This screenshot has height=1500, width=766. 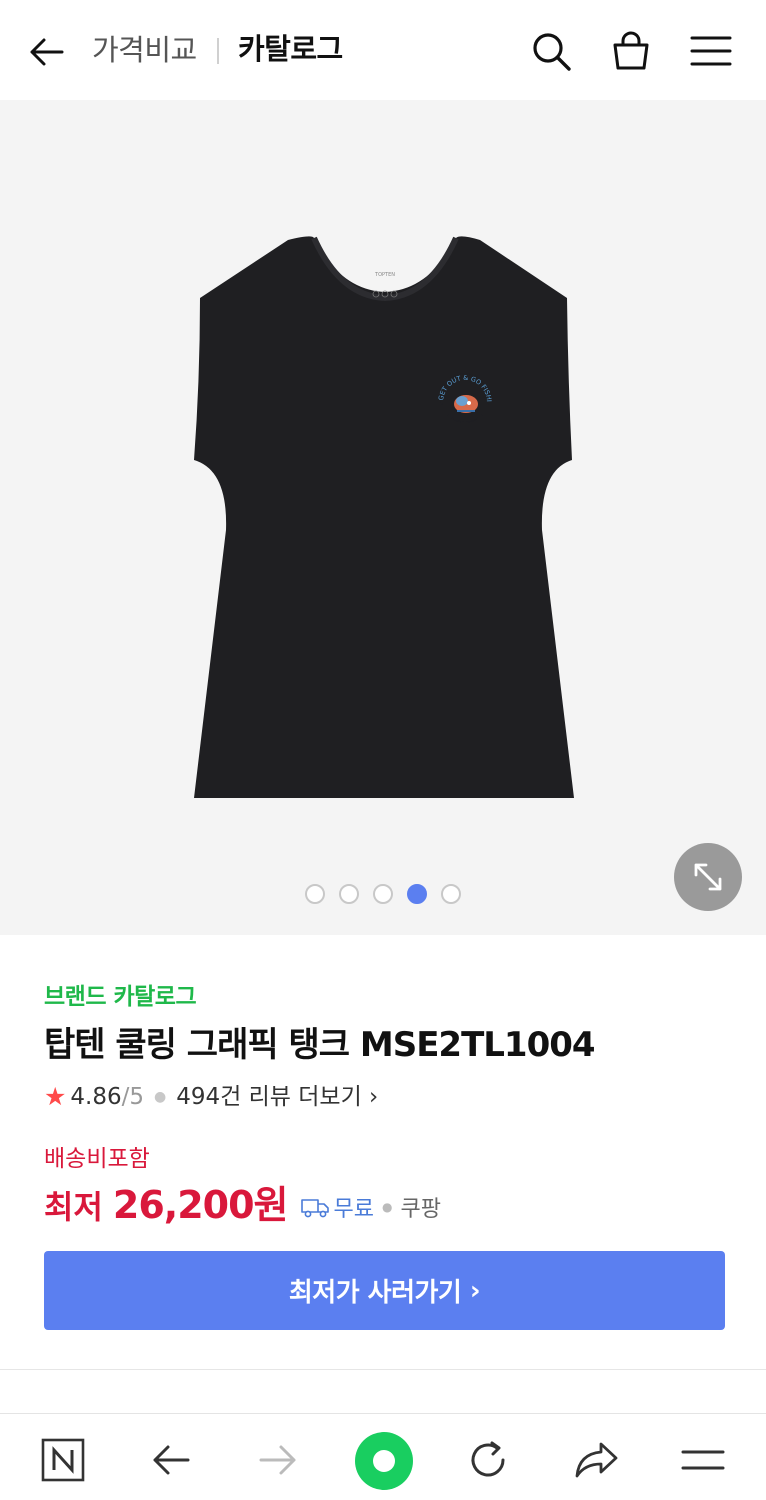 I want to click on rating-max: /5, so click(x=133, y=1097).